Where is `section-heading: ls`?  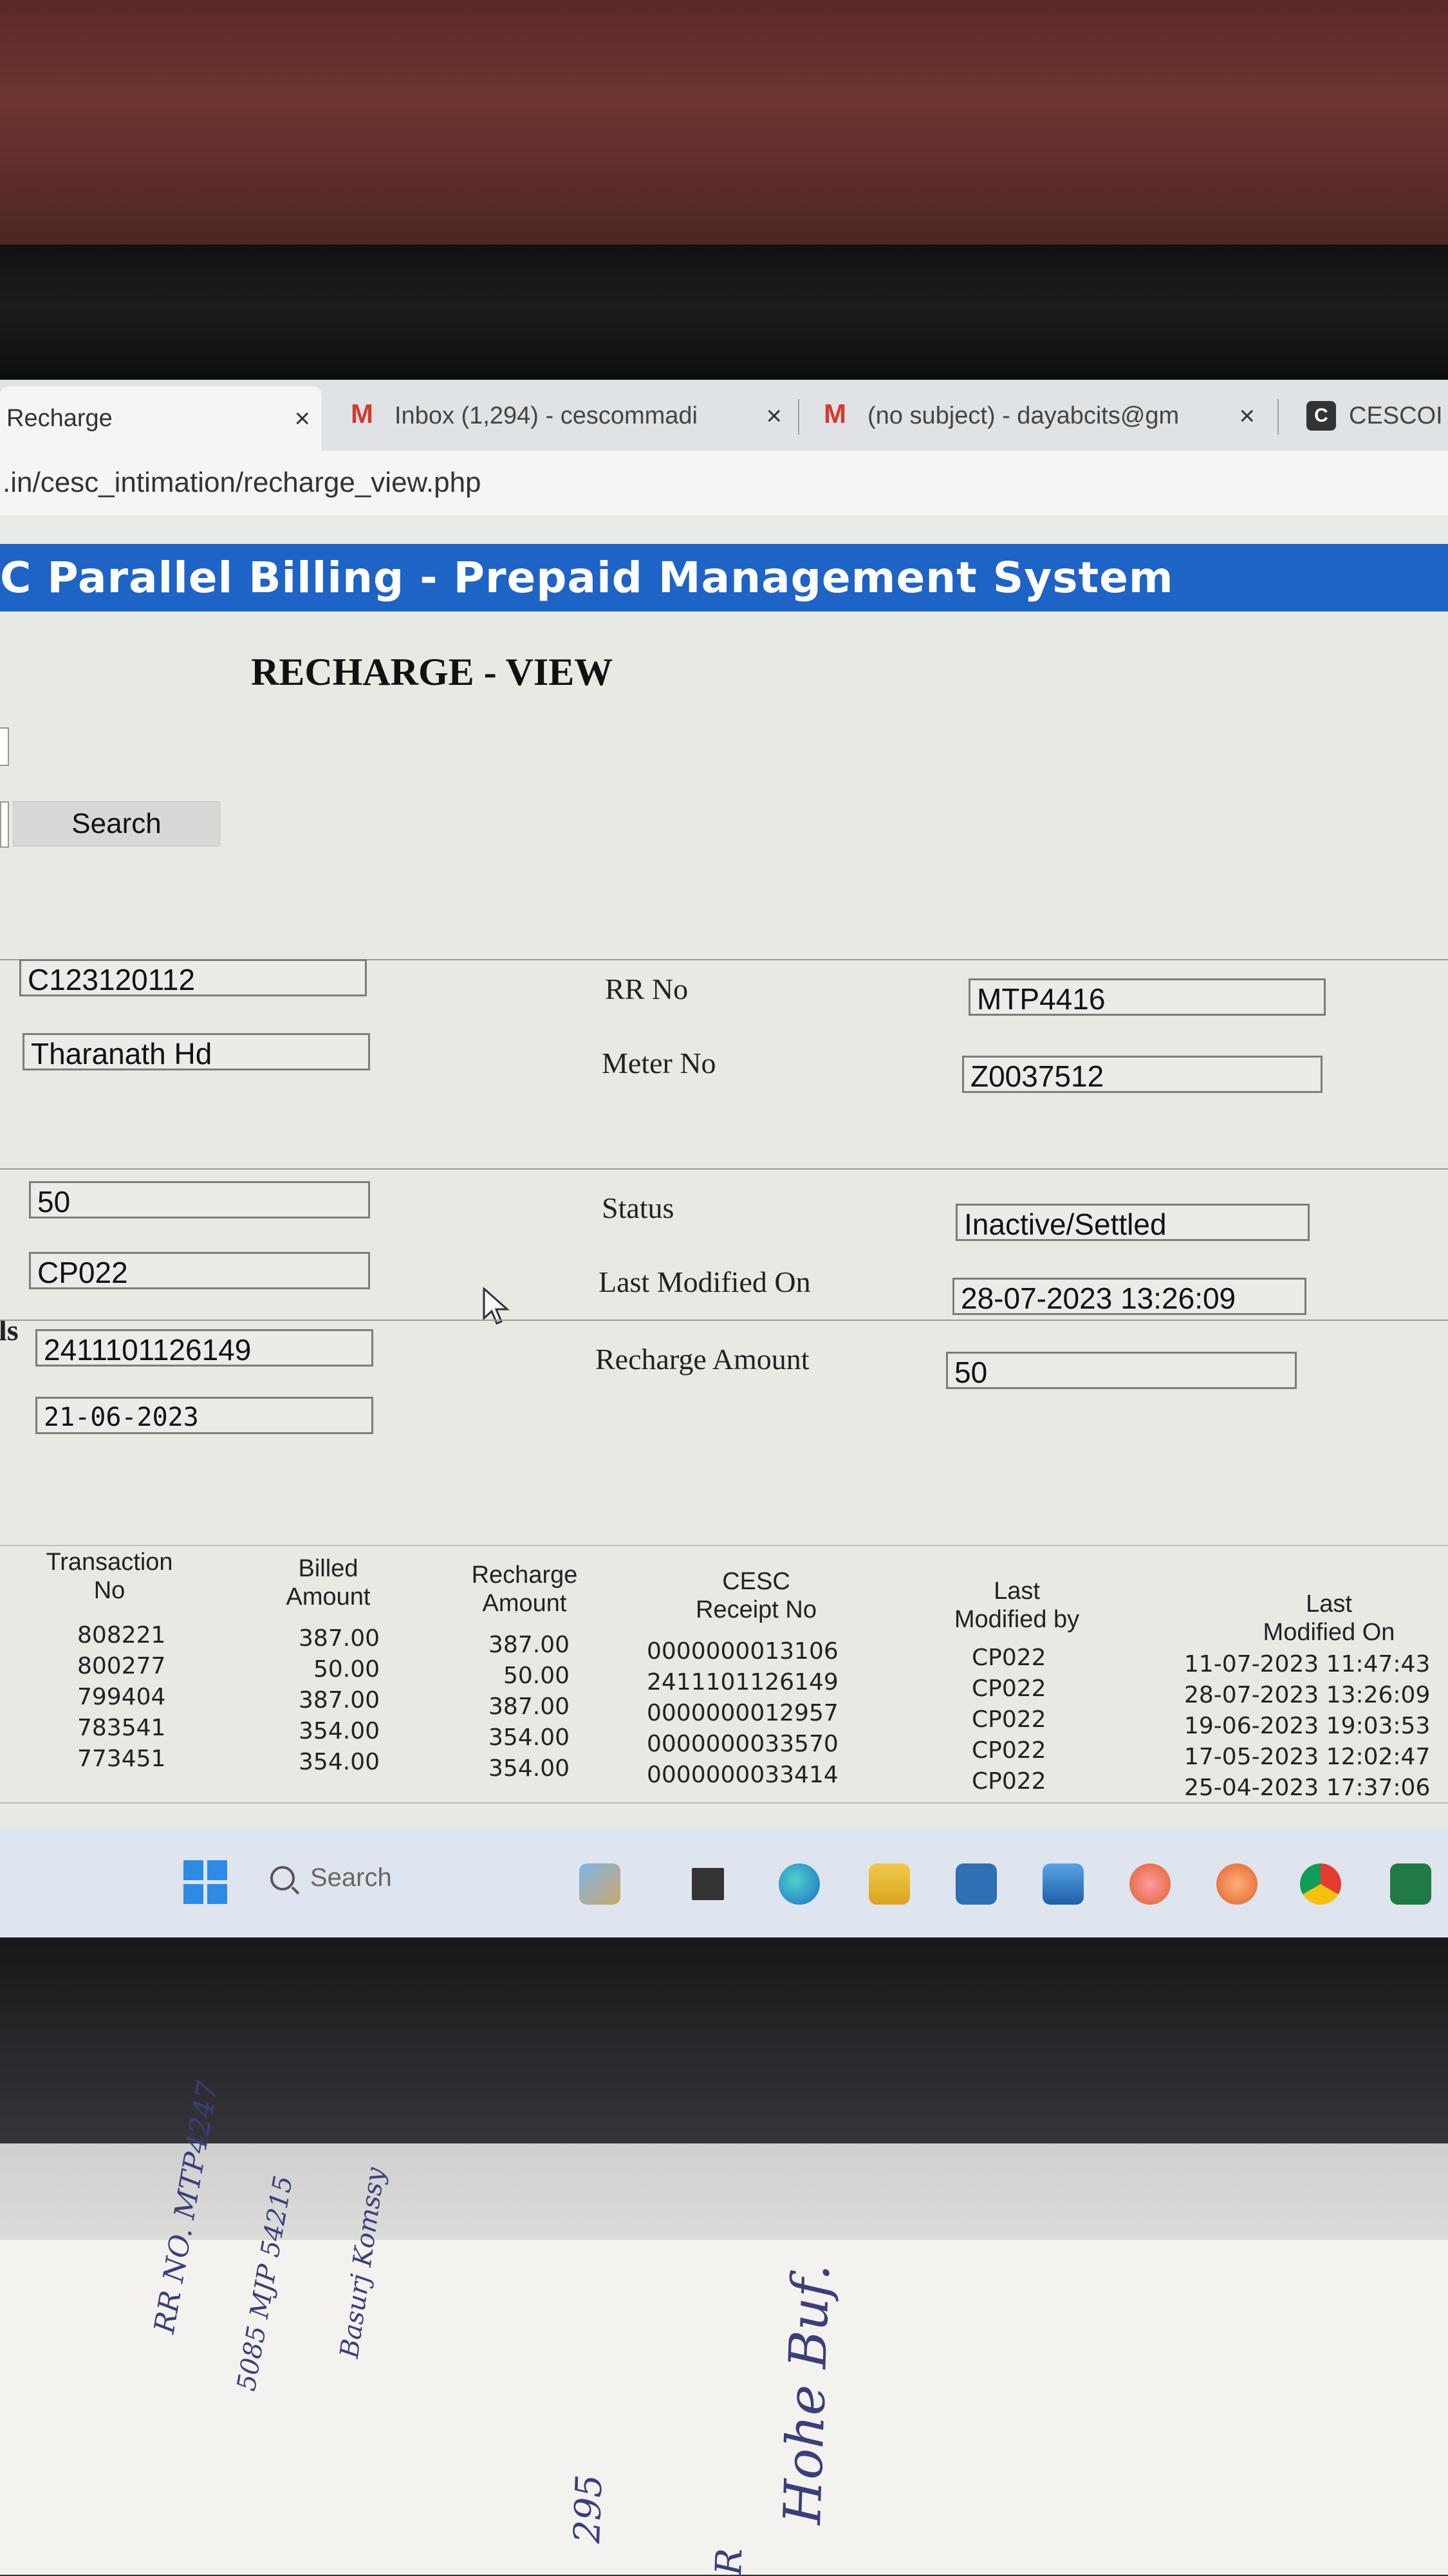 section-heading: ls is located at coordinates (9, 1330).